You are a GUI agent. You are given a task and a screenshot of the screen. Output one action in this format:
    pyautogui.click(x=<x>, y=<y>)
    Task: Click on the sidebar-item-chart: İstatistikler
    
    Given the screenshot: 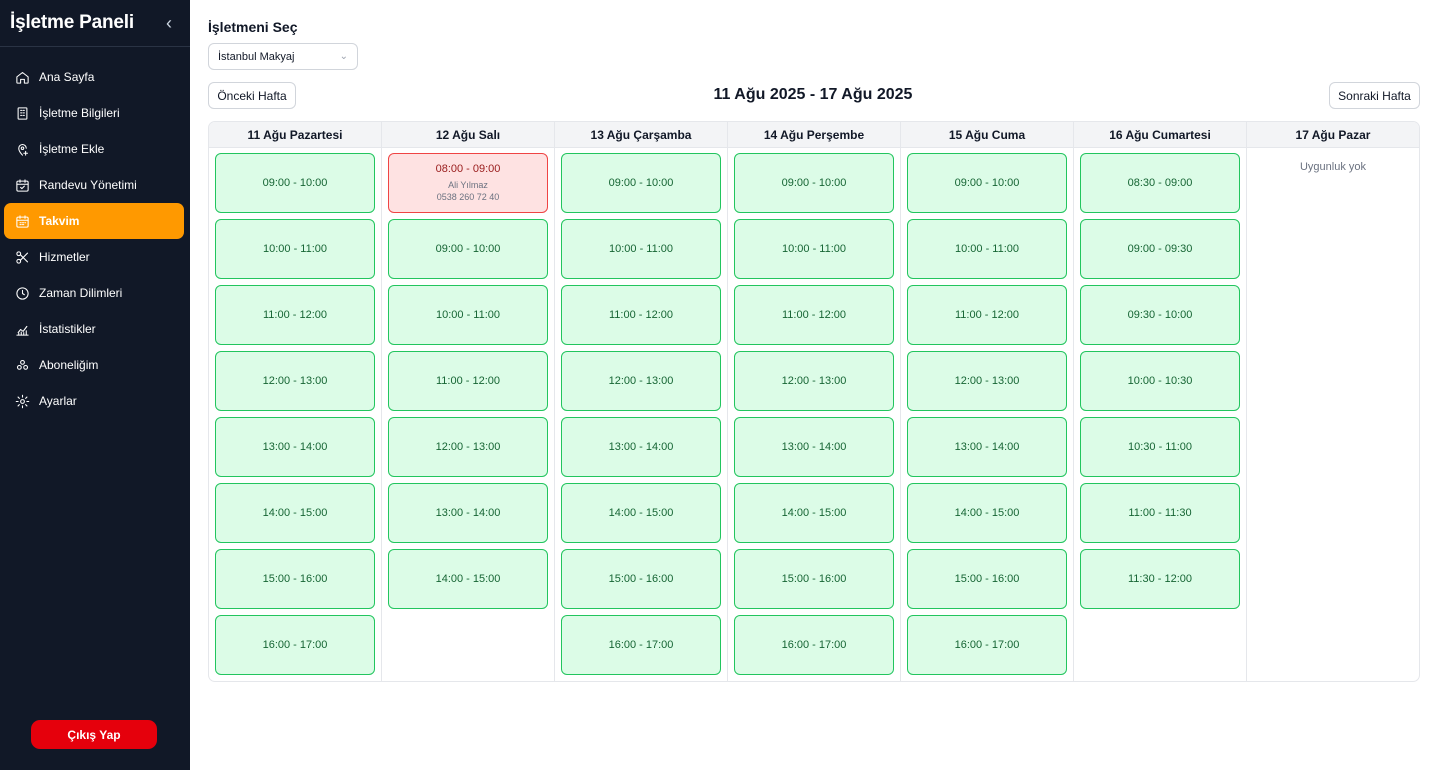 What is the action you would take?
    pyautogui.click(x=94, y=329)
    